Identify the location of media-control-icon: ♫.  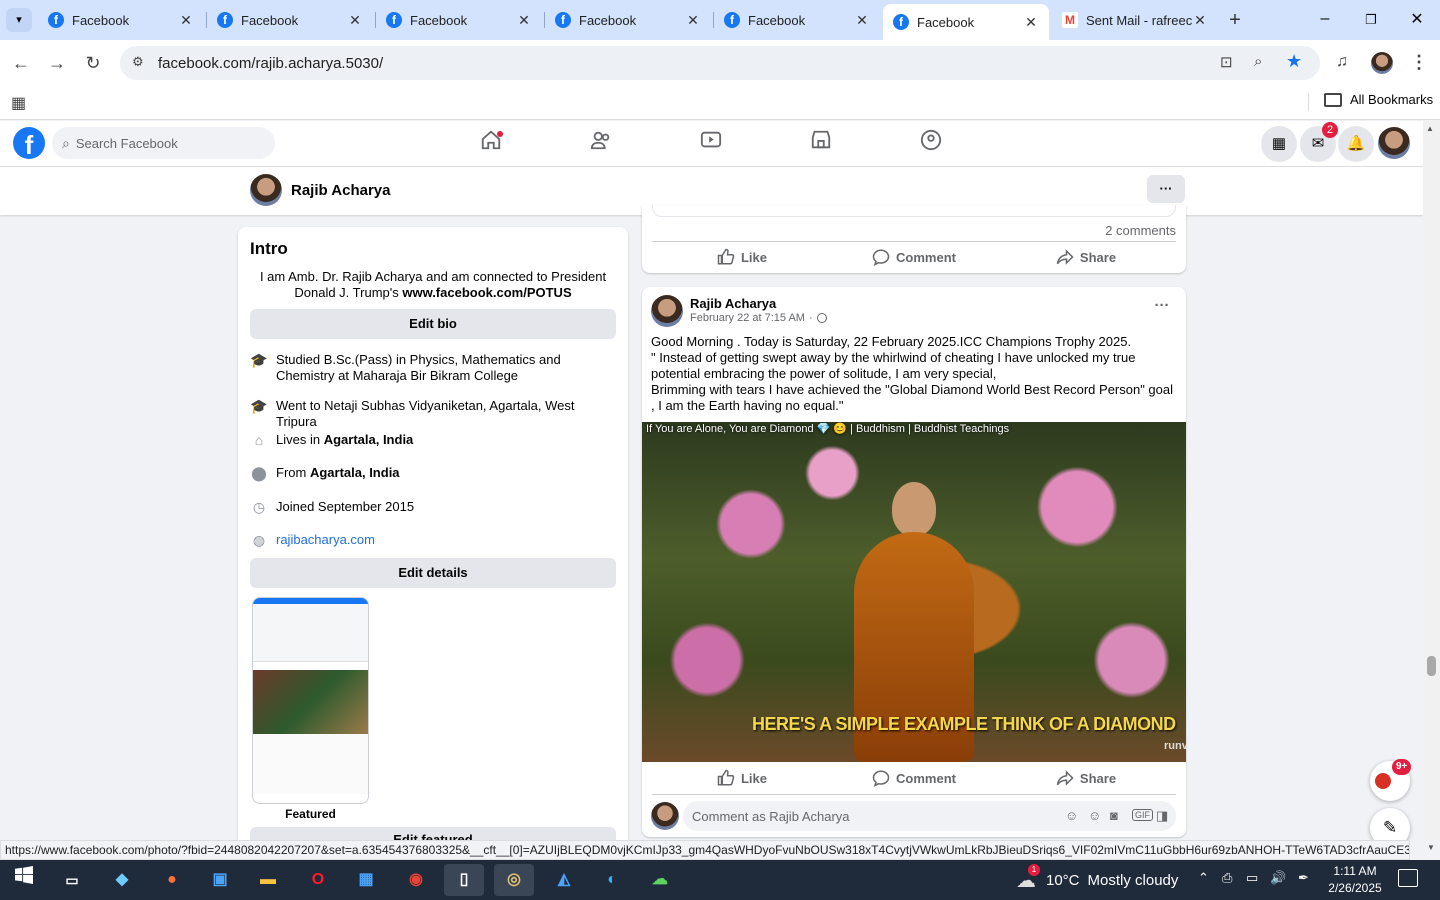
(1342, 62).